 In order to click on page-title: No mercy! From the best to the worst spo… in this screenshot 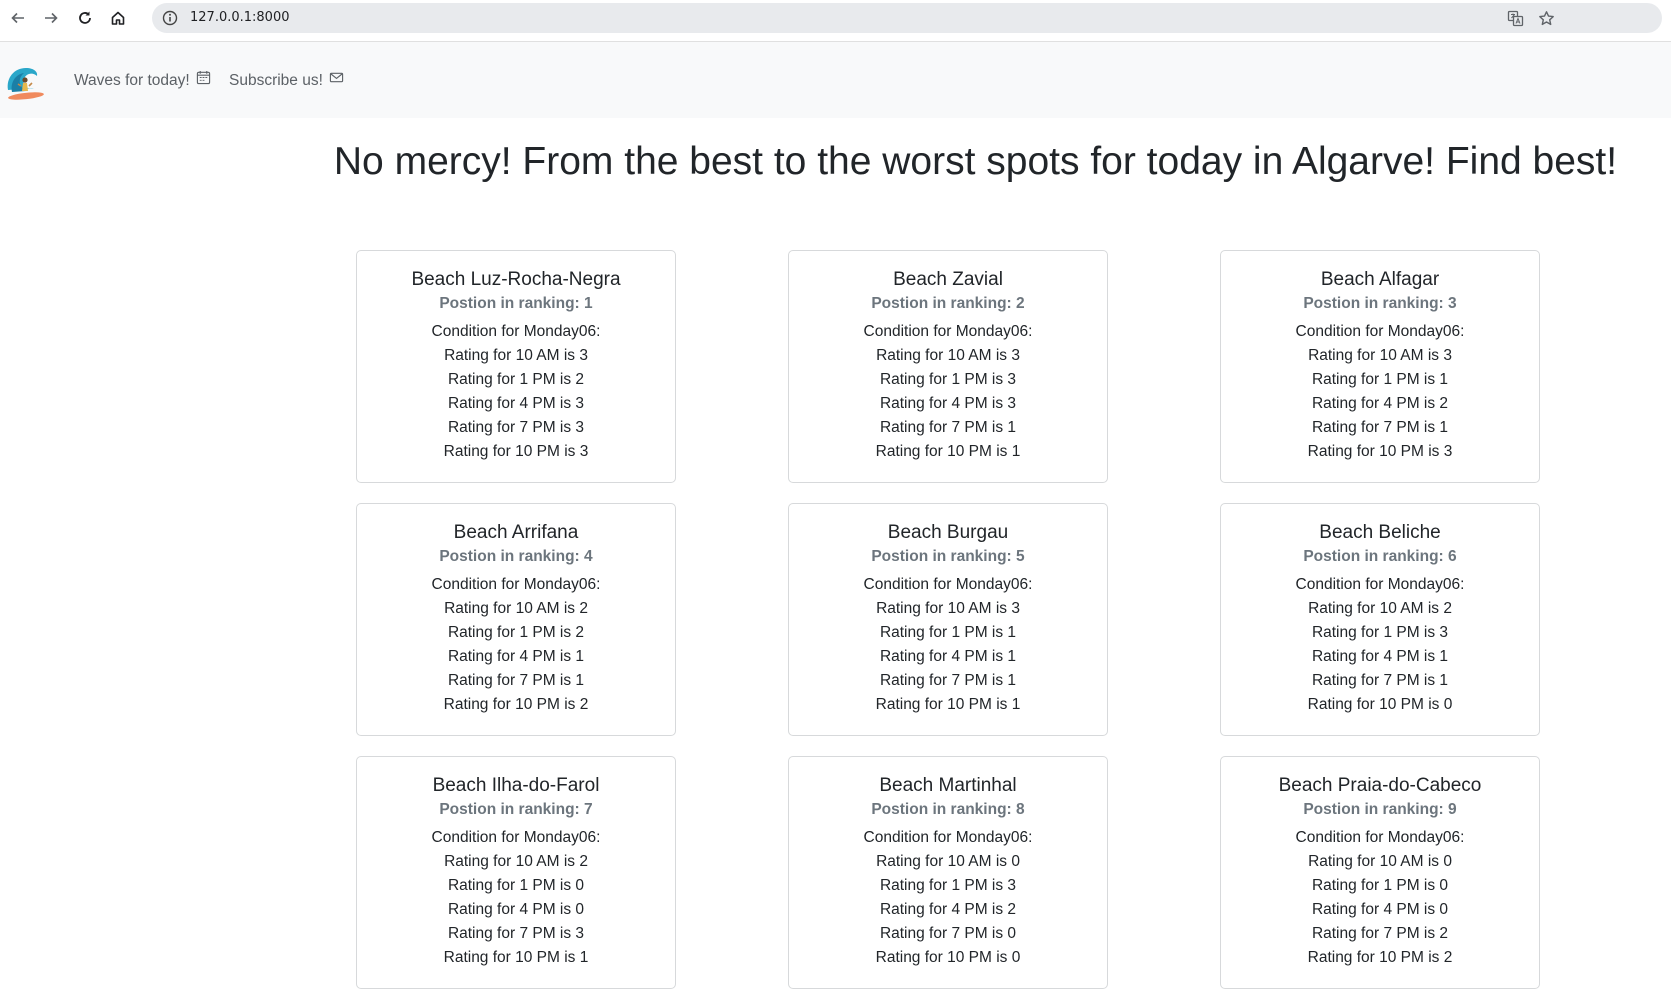, I will do `click(975, 161)`.